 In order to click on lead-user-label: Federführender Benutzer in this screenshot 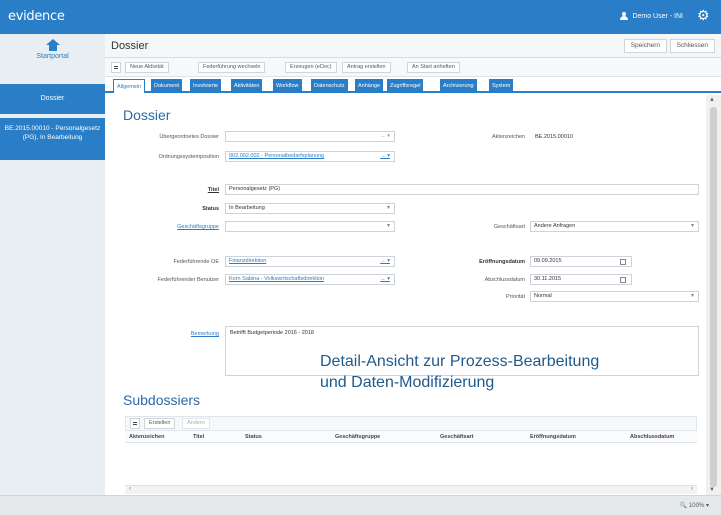, I will do `click(188, 280)`.